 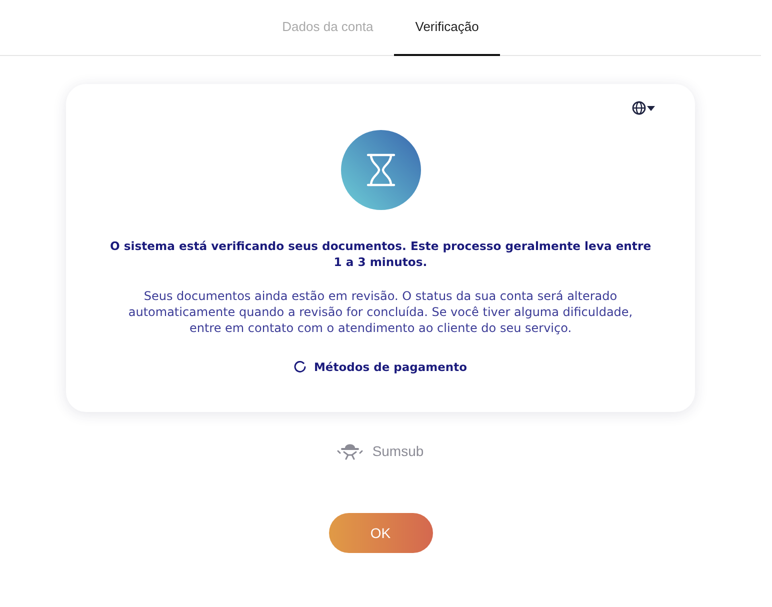 What do you see at coordinates (447, 28) in the screenshot?
I see `tab: Verificação` at bounding box center [447, 28].